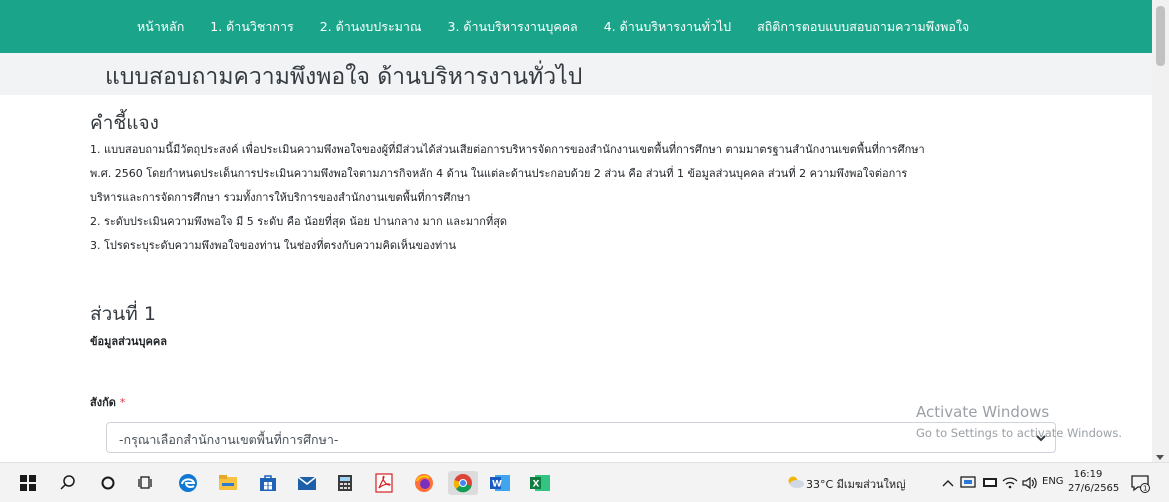  I want to click on svg-text: X, so click(536, 485).